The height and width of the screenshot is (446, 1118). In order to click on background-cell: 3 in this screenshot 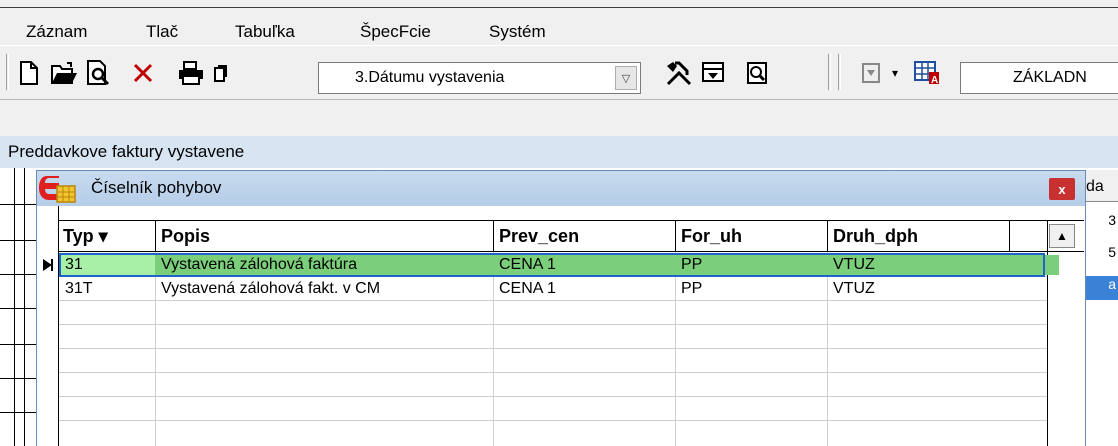, I will do `click(1112, 220)`.